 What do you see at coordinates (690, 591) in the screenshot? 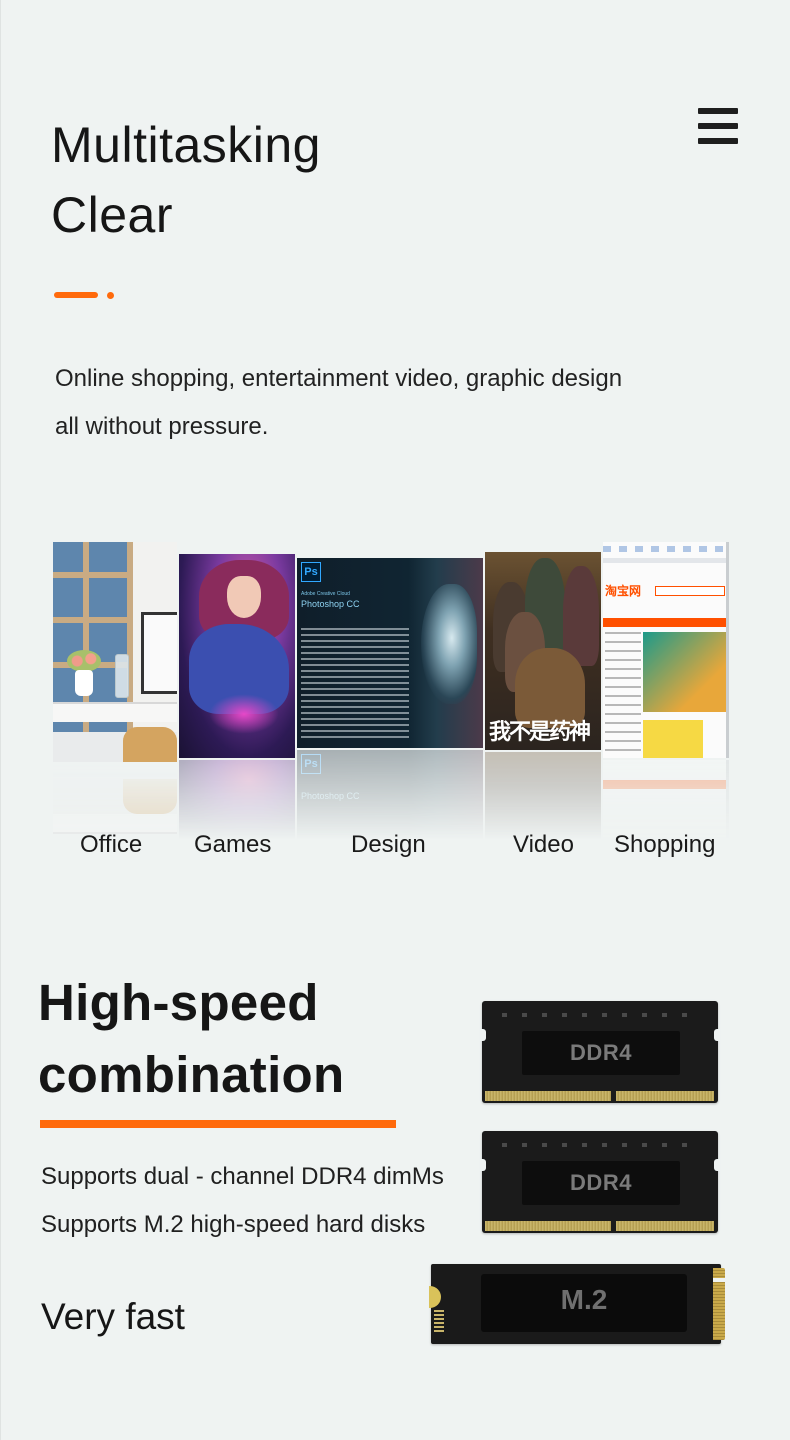
I see `shopping-search-box` at bounding box center [690, 591].